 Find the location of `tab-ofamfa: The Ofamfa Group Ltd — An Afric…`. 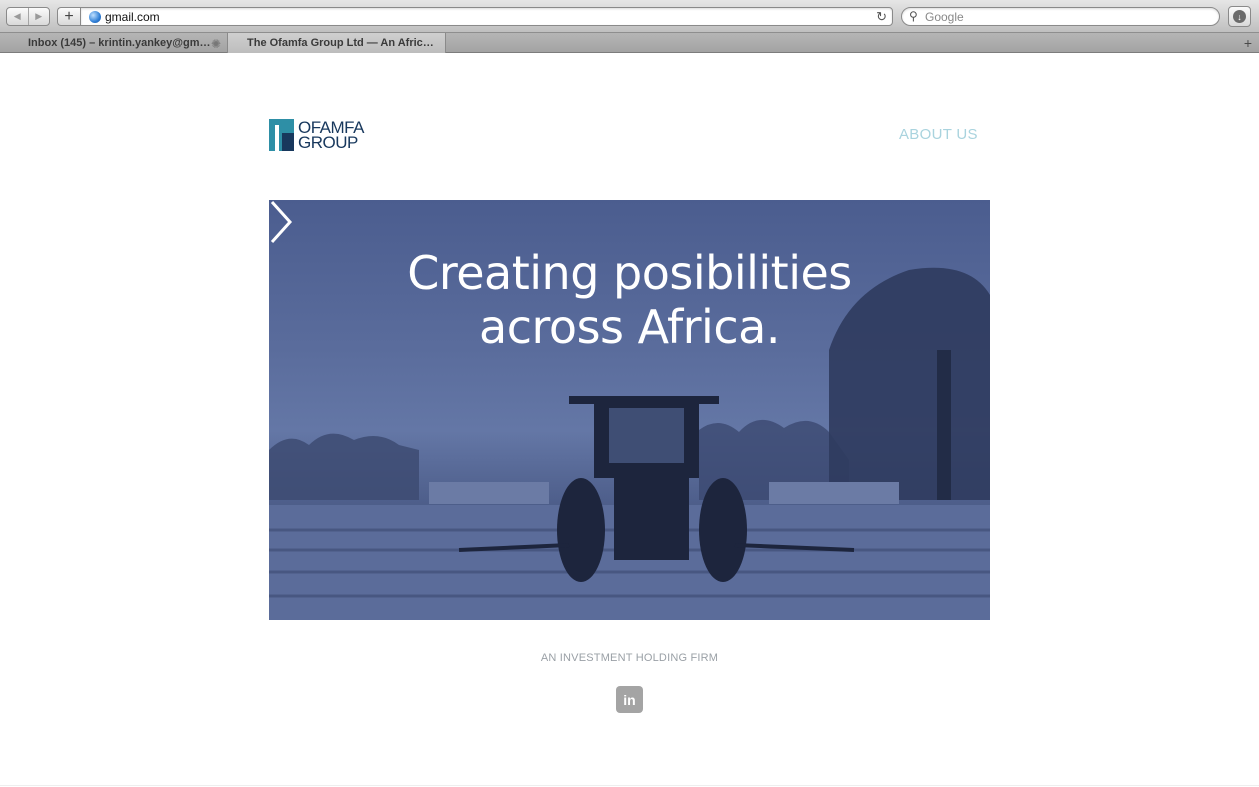

tab-ofamfa: The Ofamfa Group Ltd — An Afric… is located at coordinates (337, 43).